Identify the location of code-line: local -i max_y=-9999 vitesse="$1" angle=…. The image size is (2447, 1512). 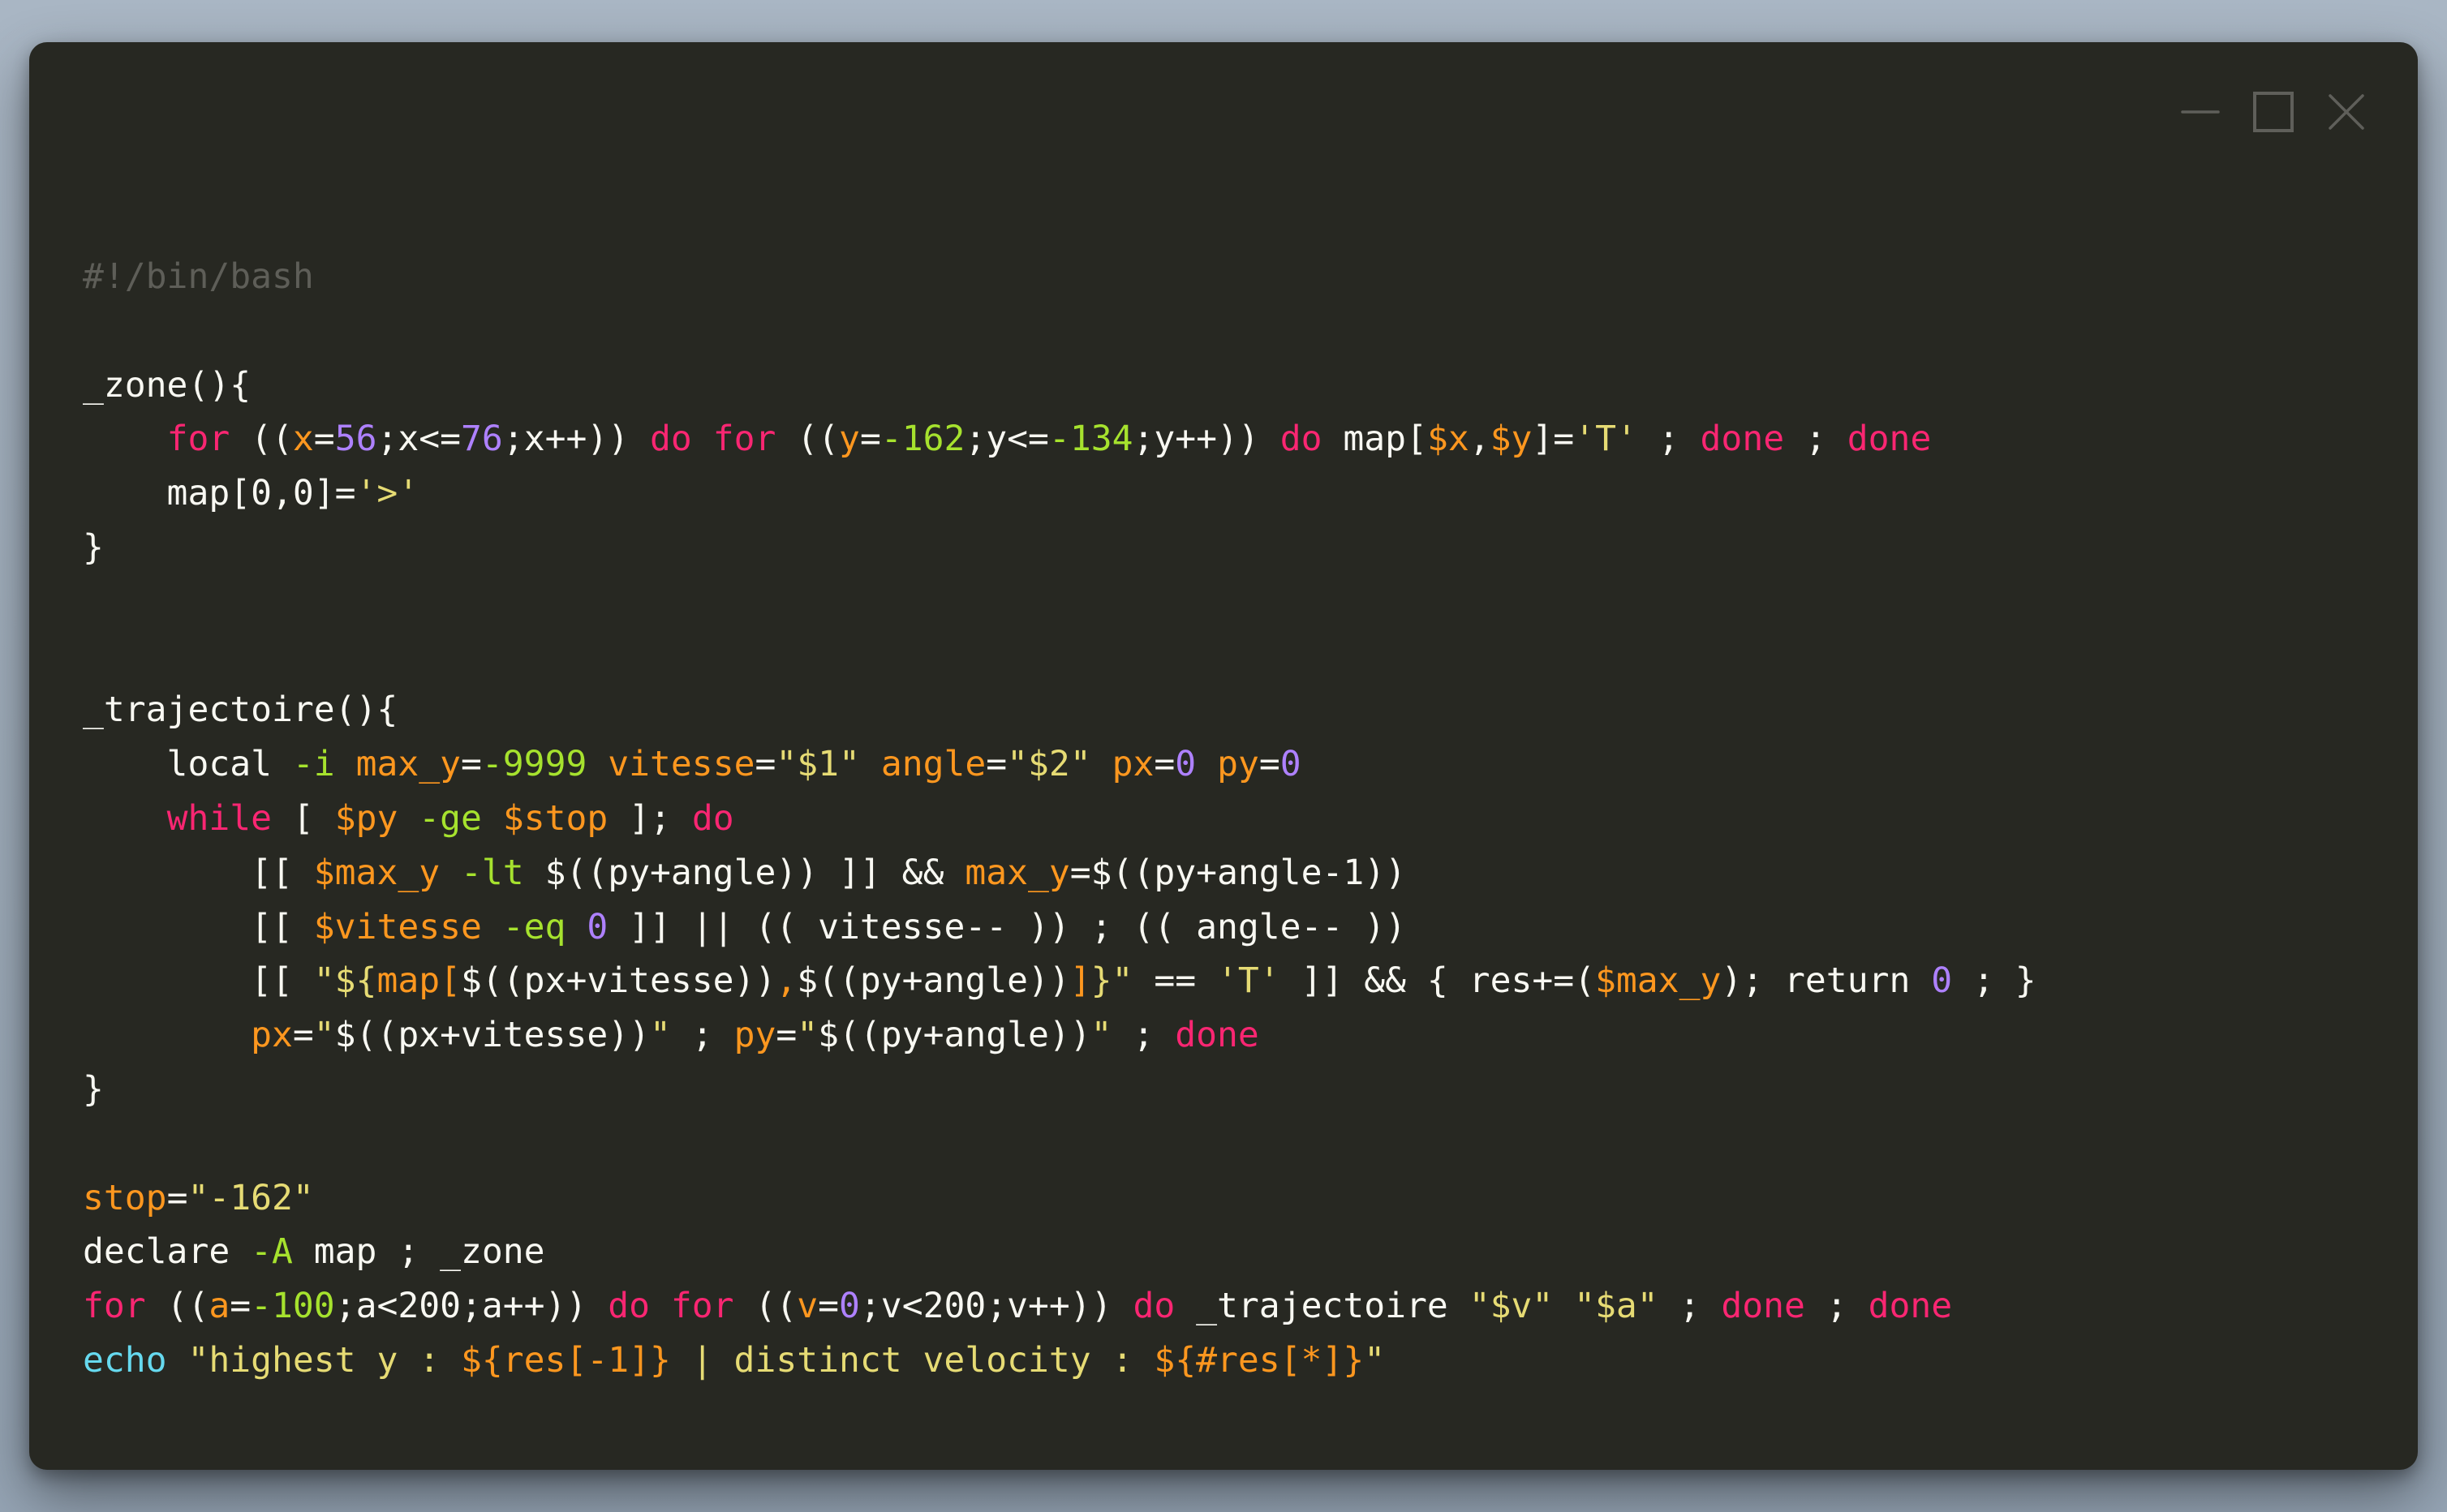
(1059, 764).